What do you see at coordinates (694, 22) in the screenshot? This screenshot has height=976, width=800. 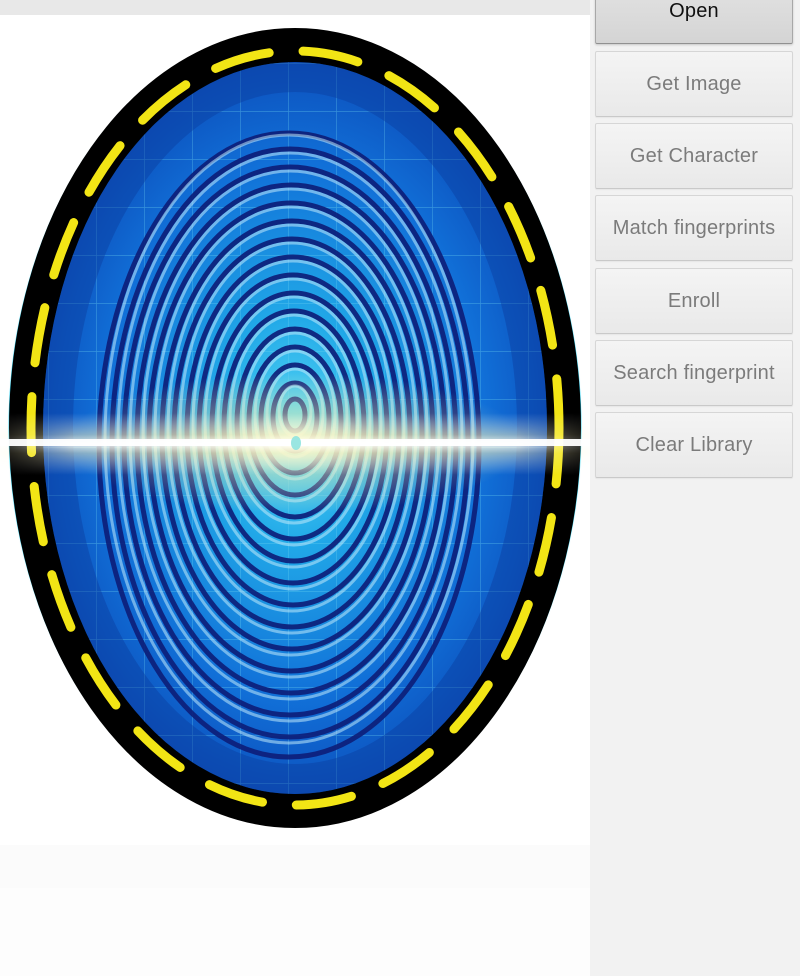 I see `open-button: Open` at bounding box center [694, 22].